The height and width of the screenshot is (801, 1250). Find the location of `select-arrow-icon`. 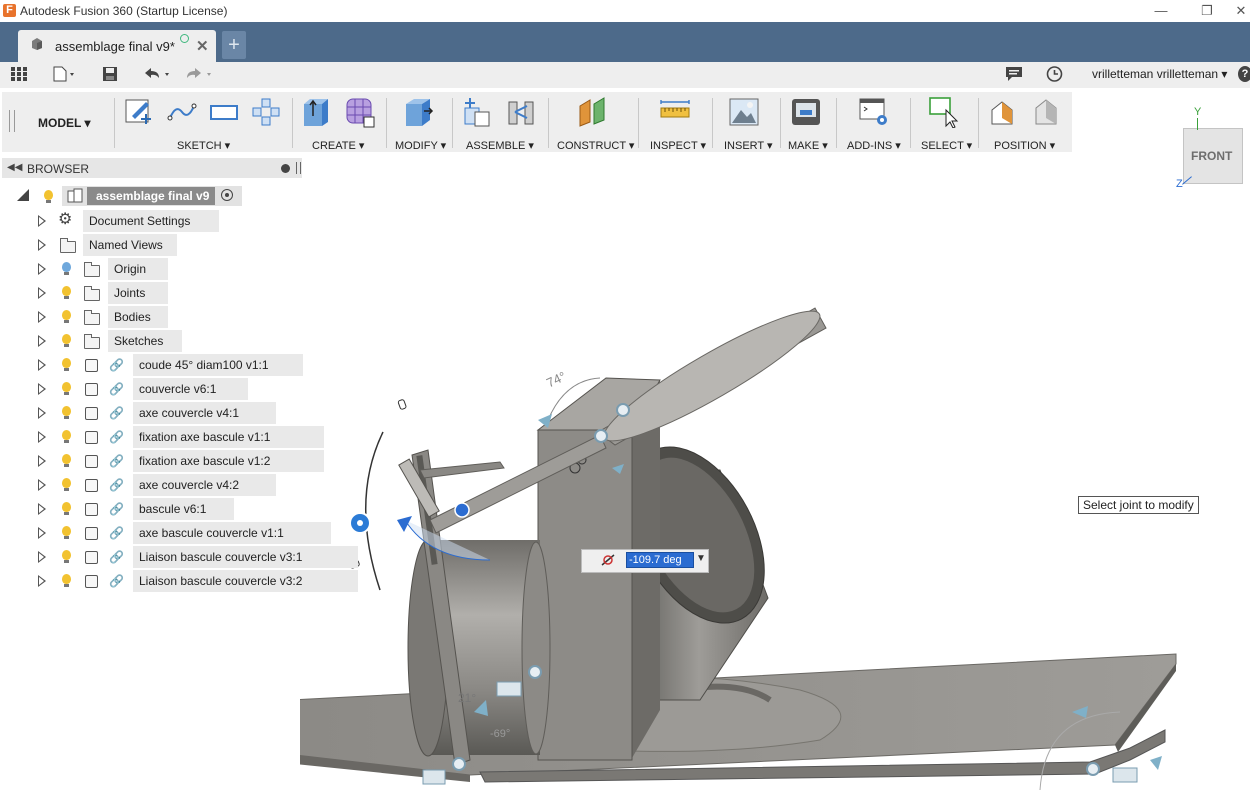

select-arrow-icon is located at coordinates (944, 112).